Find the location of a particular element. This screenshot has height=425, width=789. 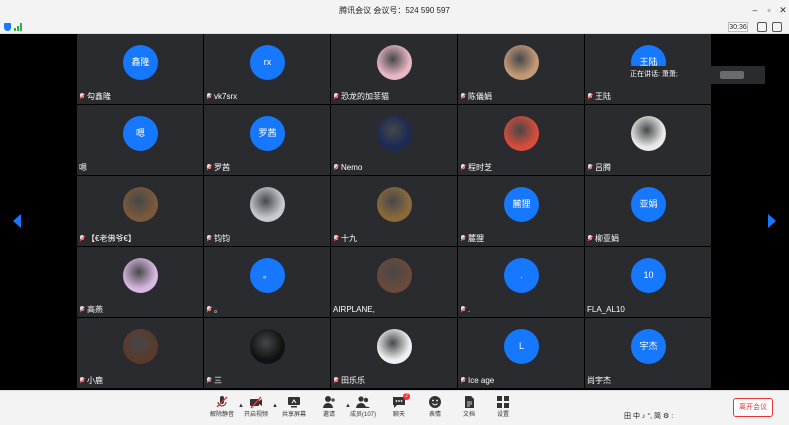

participant-tile: 鑫隆 勾鑫隆 is located at coordinates (140, 69).